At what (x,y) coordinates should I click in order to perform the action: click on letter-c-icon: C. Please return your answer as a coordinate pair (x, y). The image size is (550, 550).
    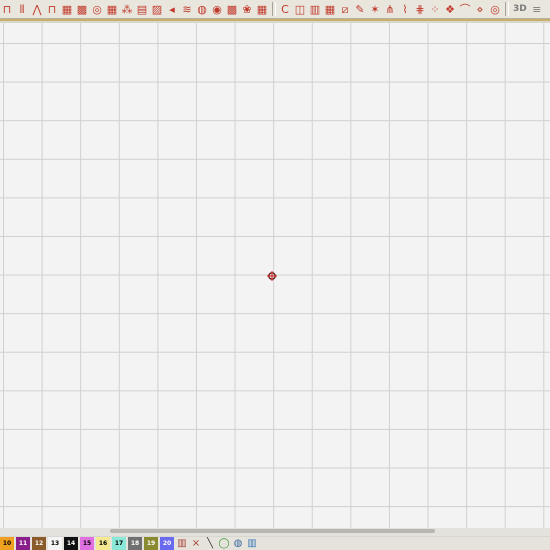
    Looking at the image, I should click on (285, 9).